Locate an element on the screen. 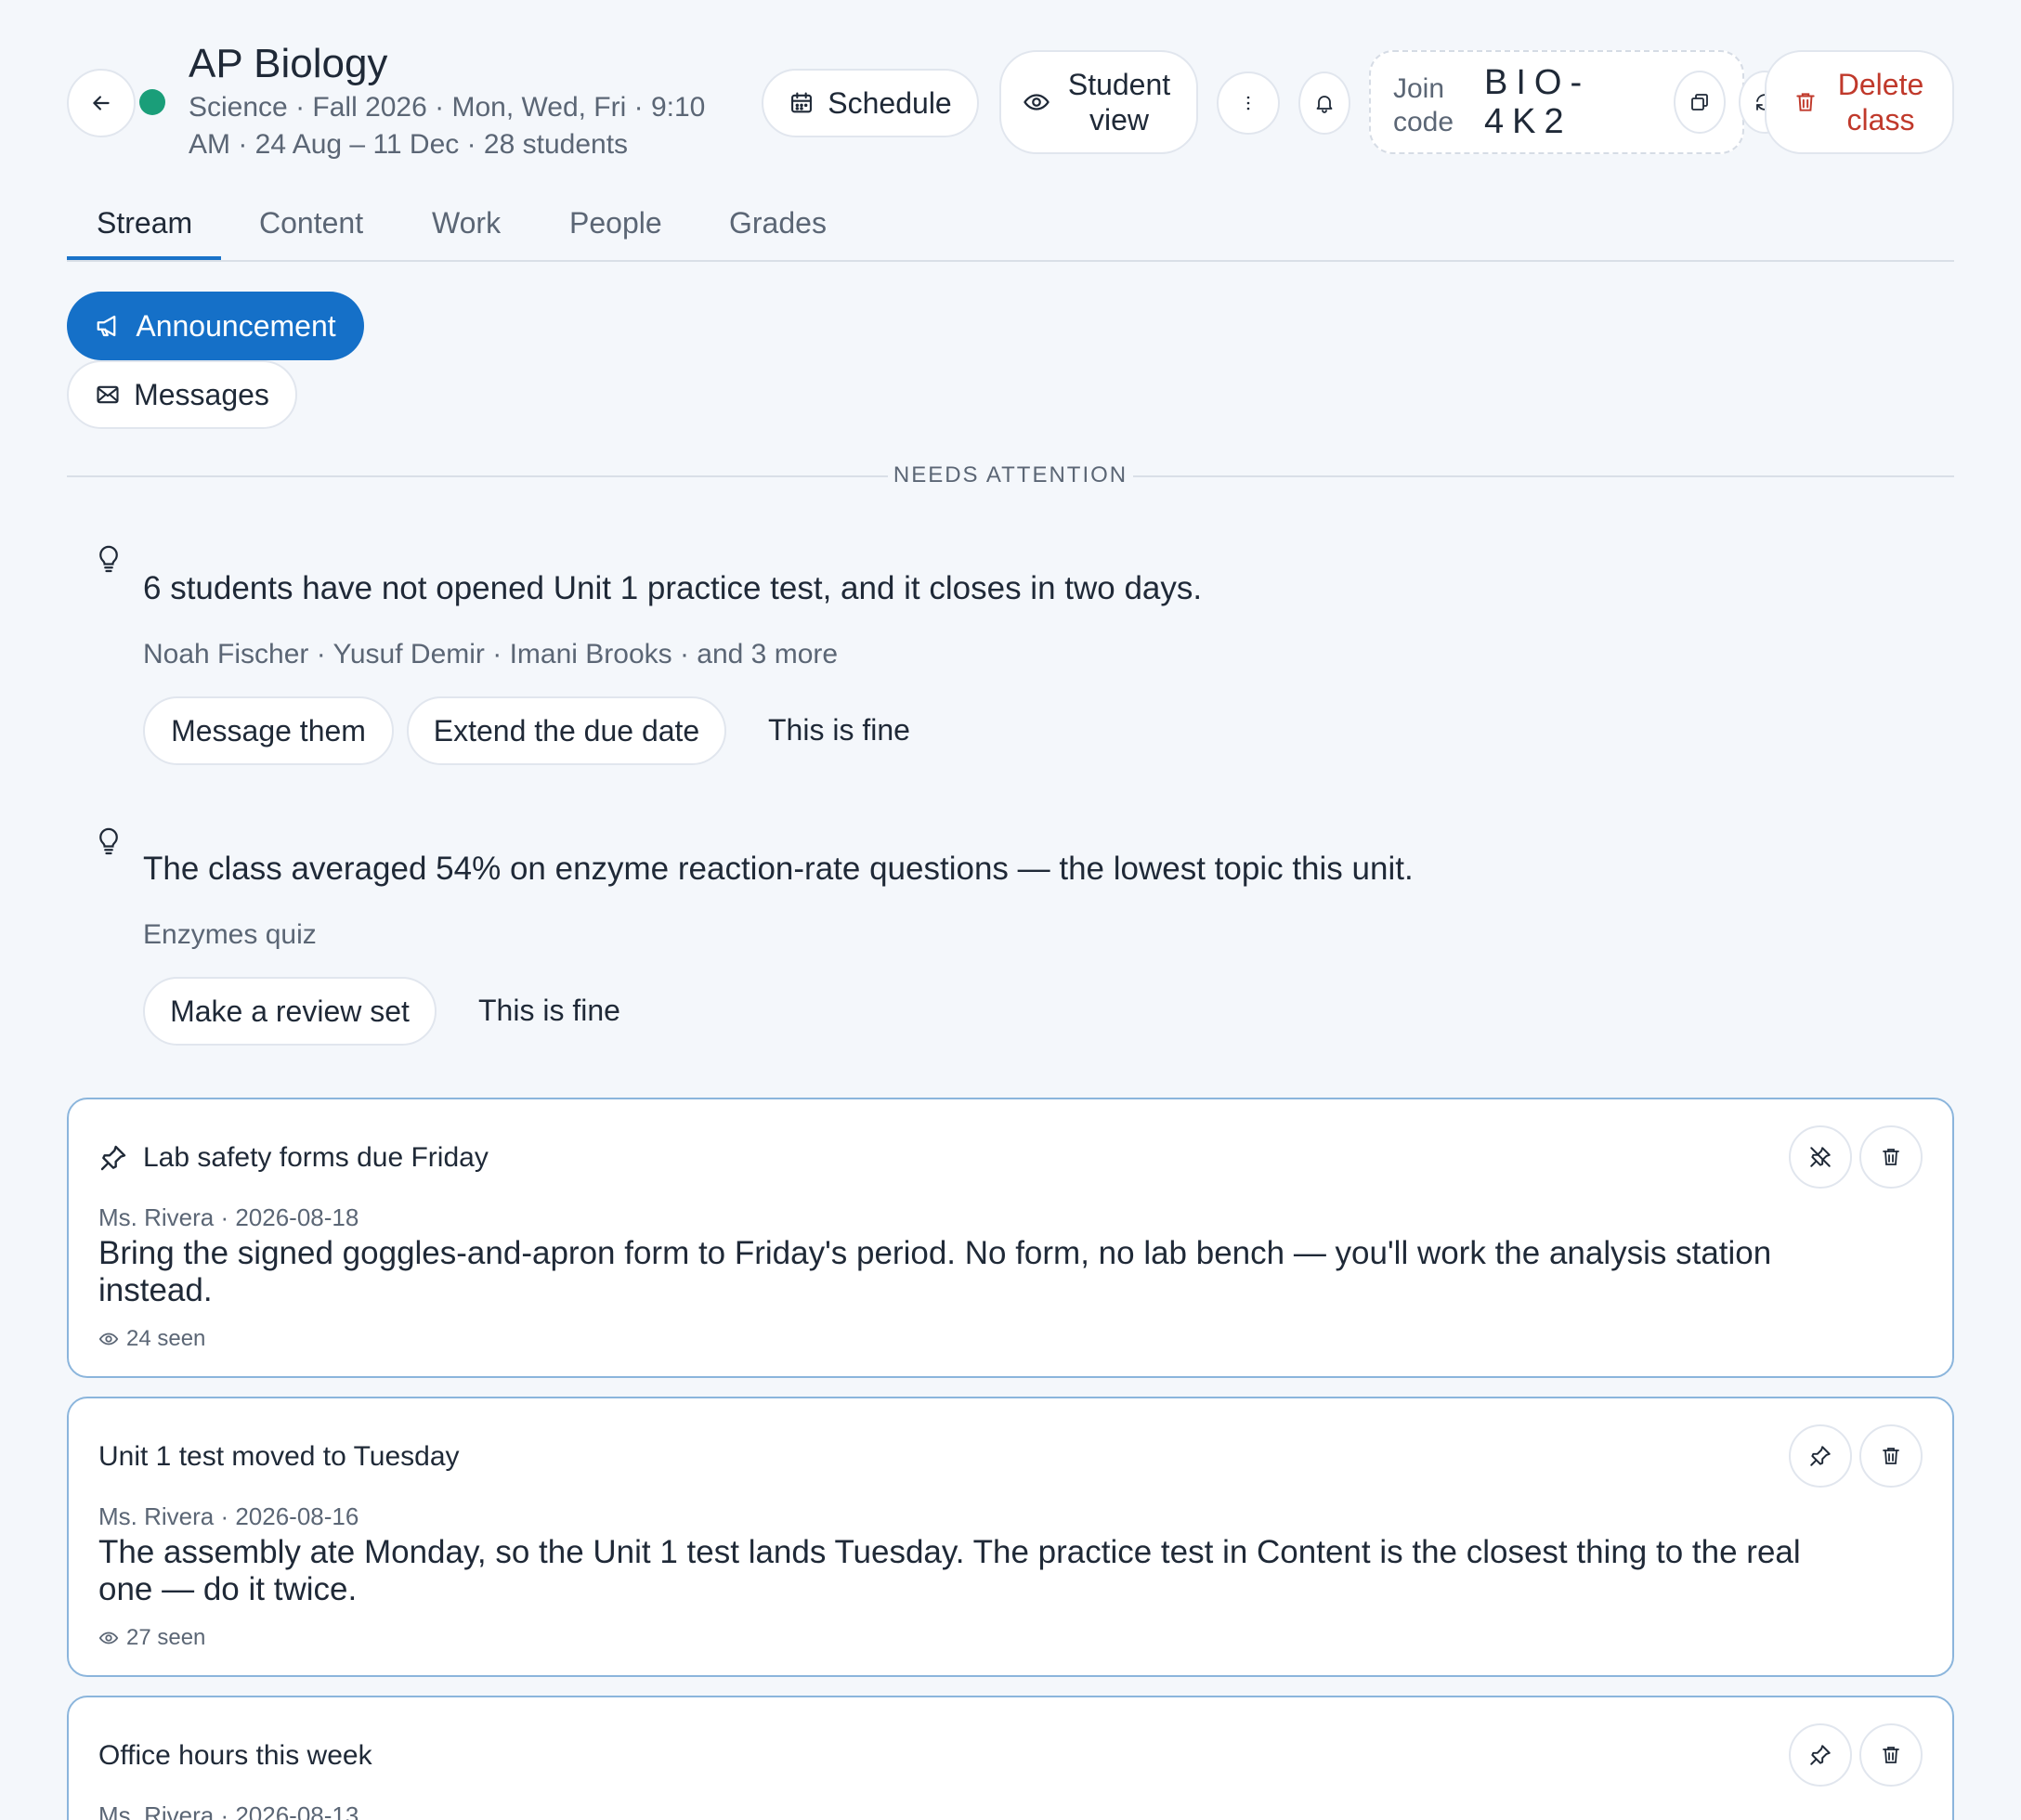  delete-class-label: Delete class is located at coordinates (1880, 102).